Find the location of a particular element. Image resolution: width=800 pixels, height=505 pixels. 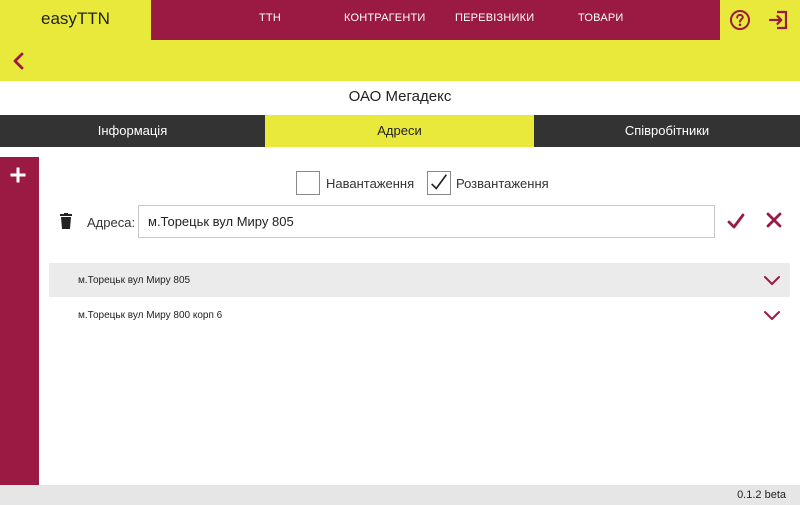

help-circle-icon is located at coordinates (740, 20).